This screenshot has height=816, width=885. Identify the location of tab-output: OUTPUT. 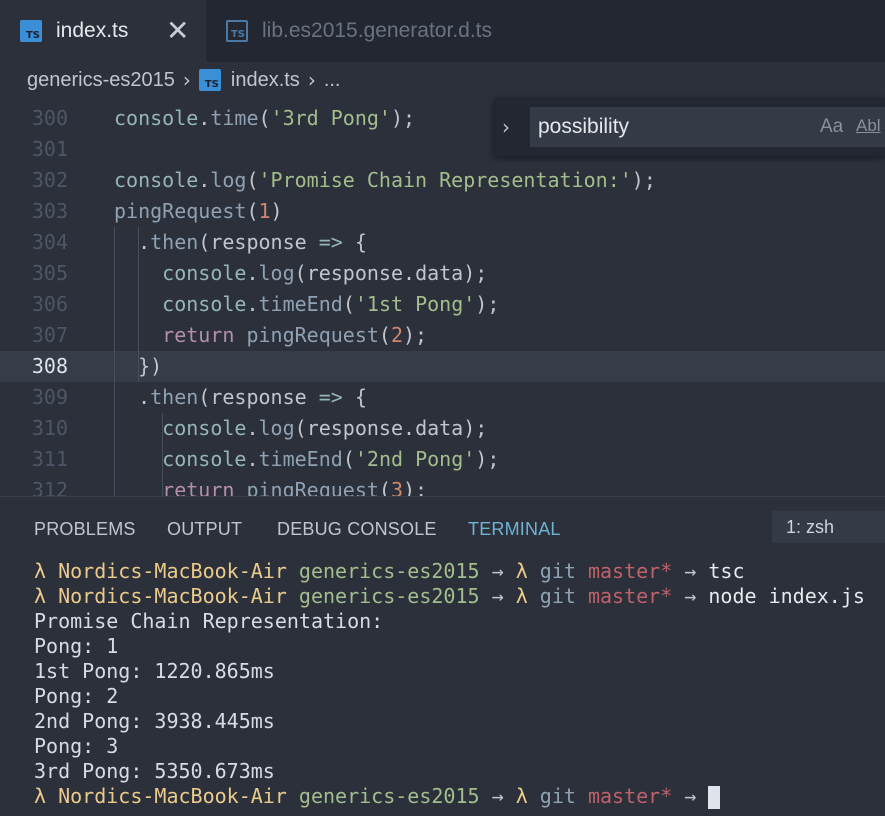
(204, 529).